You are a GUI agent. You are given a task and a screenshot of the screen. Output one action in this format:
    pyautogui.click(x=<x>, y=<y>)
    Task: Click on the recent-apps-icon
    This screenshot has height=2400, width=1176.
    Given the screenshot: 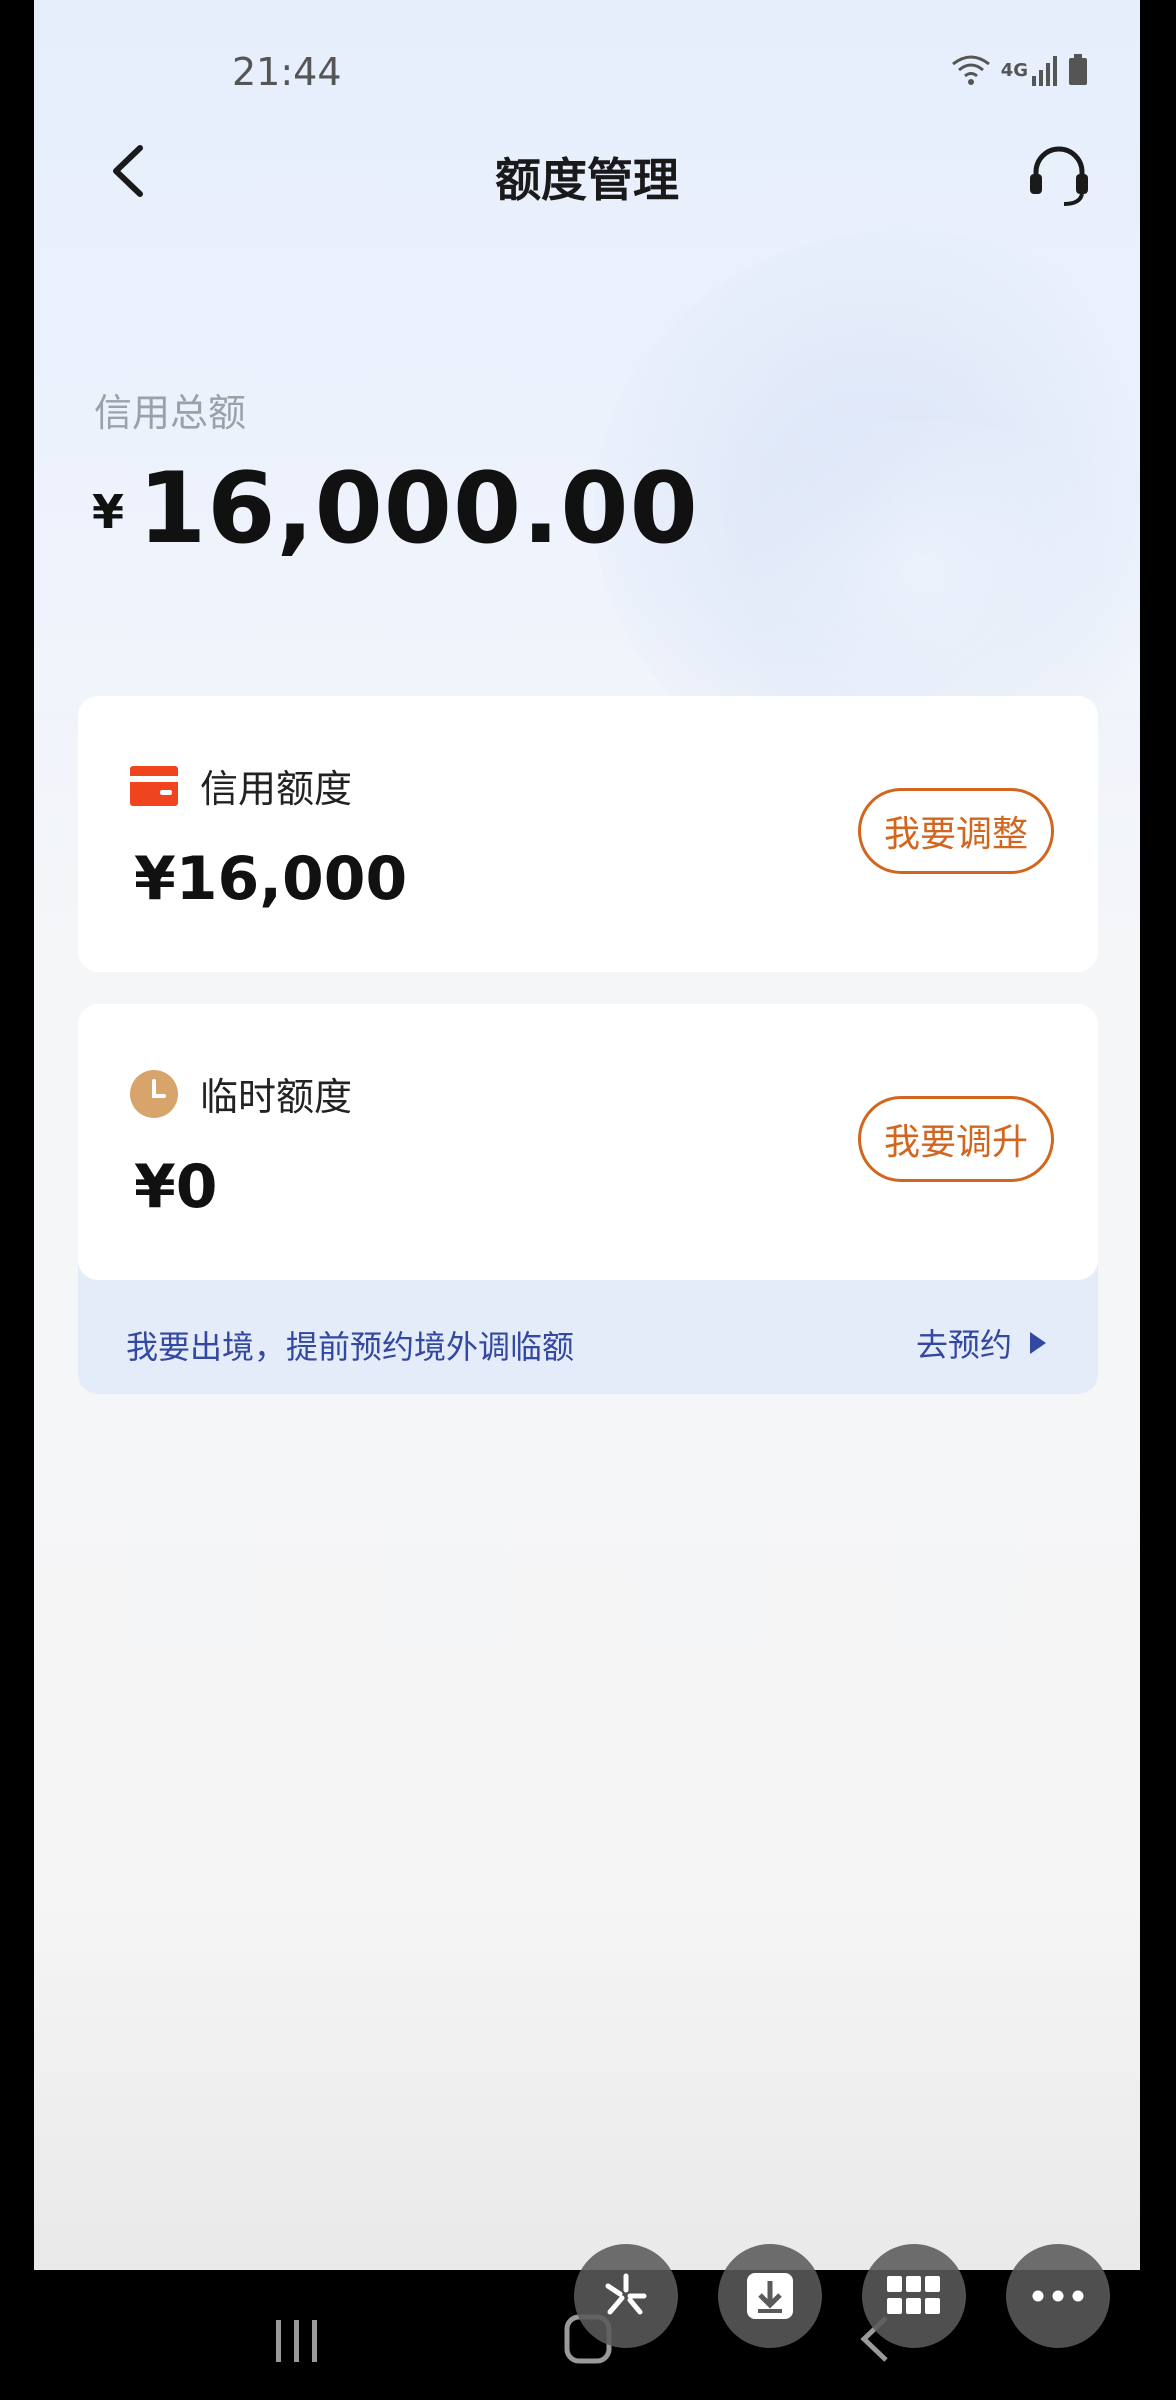 What is the action you would take?
    pyautogui.click(x=298, y=2341)
    